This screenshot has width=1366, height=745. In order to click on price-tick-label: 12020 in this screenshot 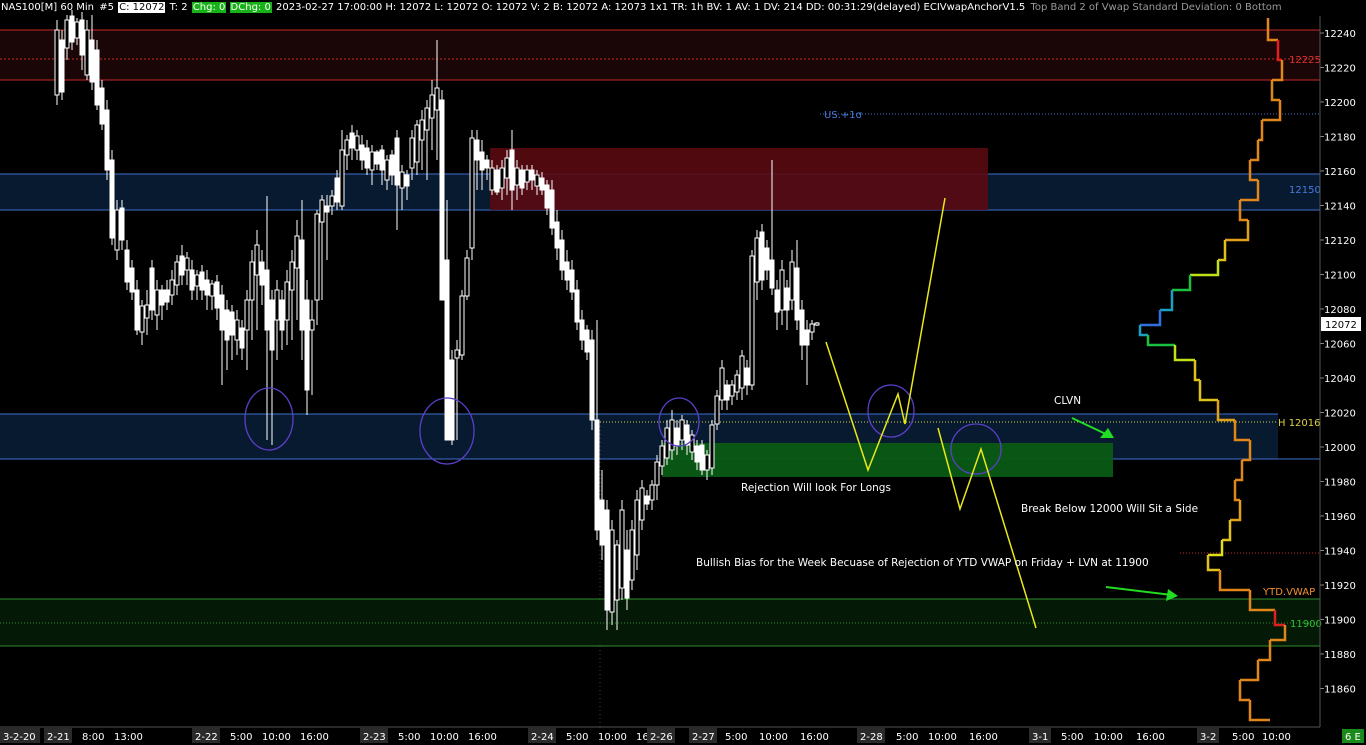, I will do `click(1340, 414)`.